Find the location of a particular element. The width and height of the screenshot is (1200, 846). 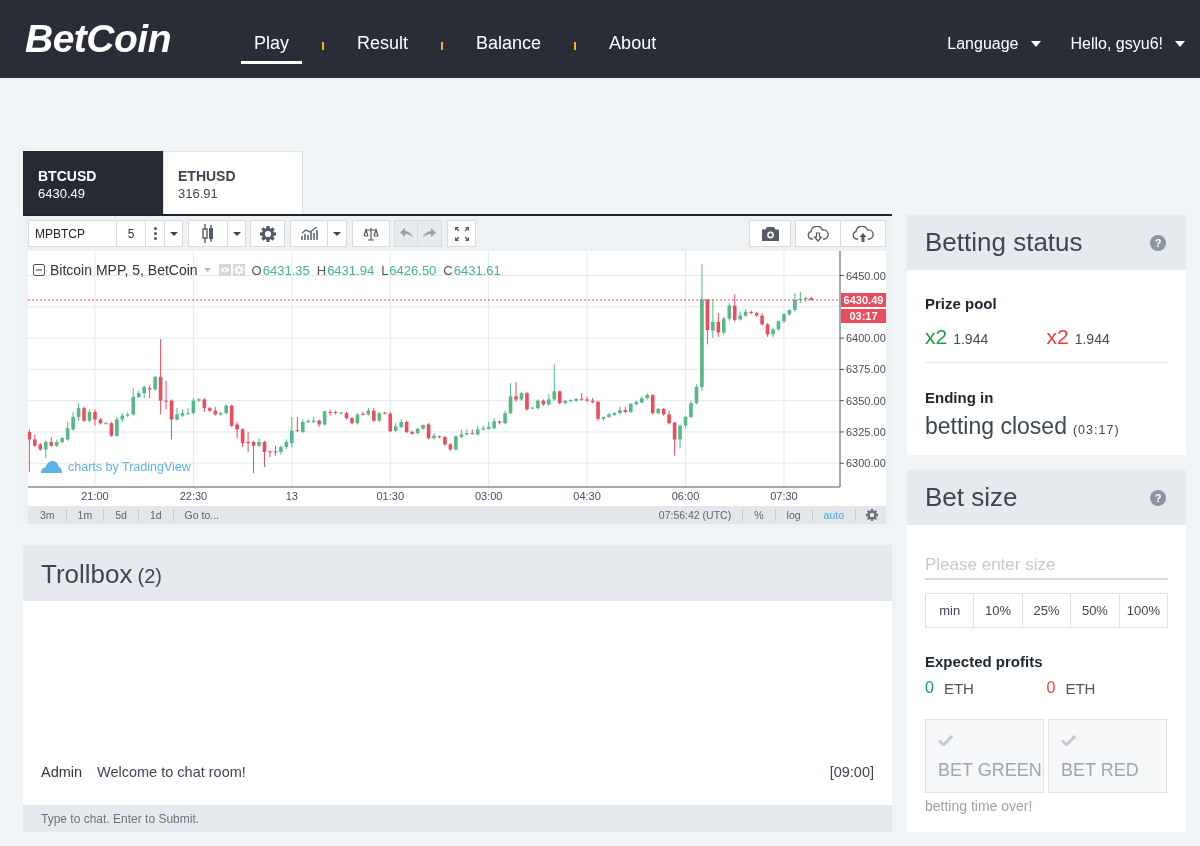

countdown-label: 03:17 is located at coordinates (863, 315).